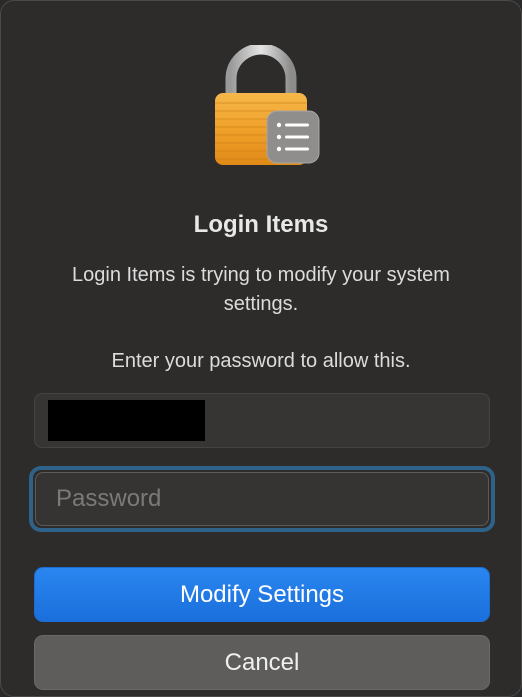 The image size is (522, 697). What do you see at coordinates (261, 361) in the screenshot?
I see `password-prompt: Enter your password to allow this.` at bounding box center [261, 361].